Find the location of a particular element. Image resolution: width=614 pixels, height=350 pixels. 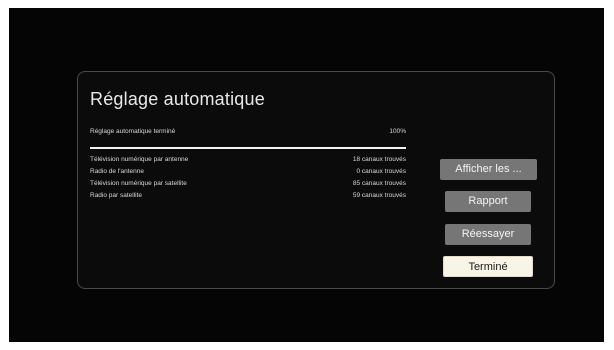

retry-button: Réessayer is located at coordinates (488, 234).